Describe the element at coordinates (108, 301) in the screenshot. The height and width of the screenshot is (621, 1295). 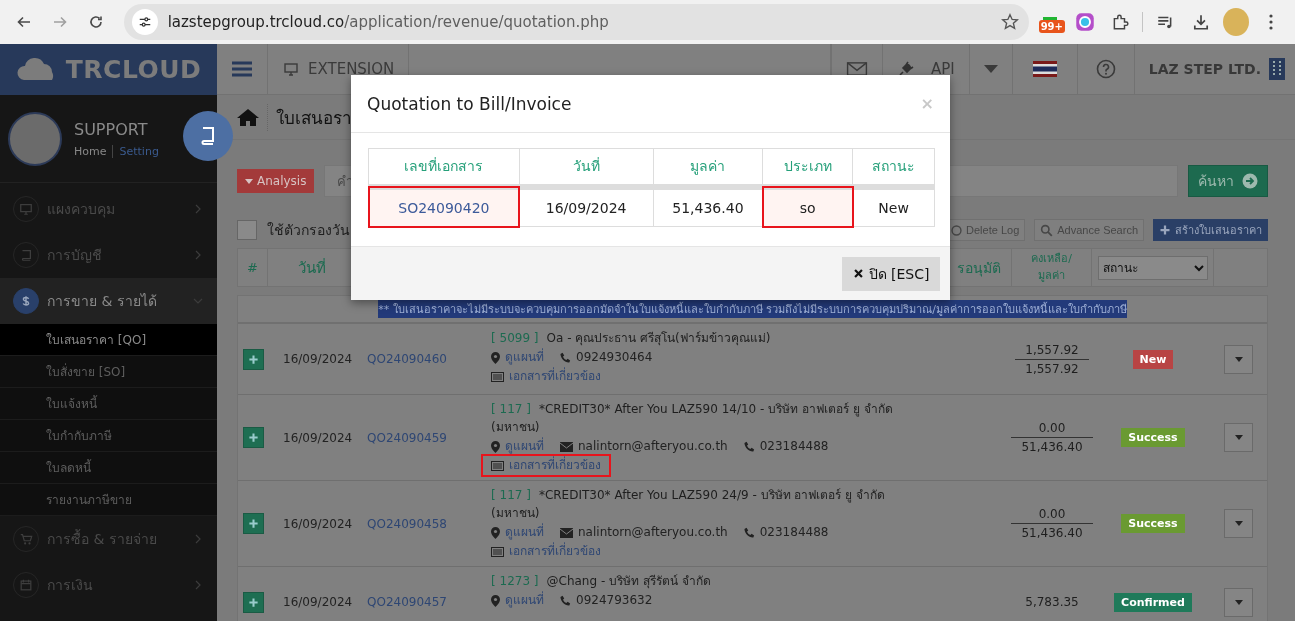
I see `sidebar-item: การขาย & รายได้` at that location.